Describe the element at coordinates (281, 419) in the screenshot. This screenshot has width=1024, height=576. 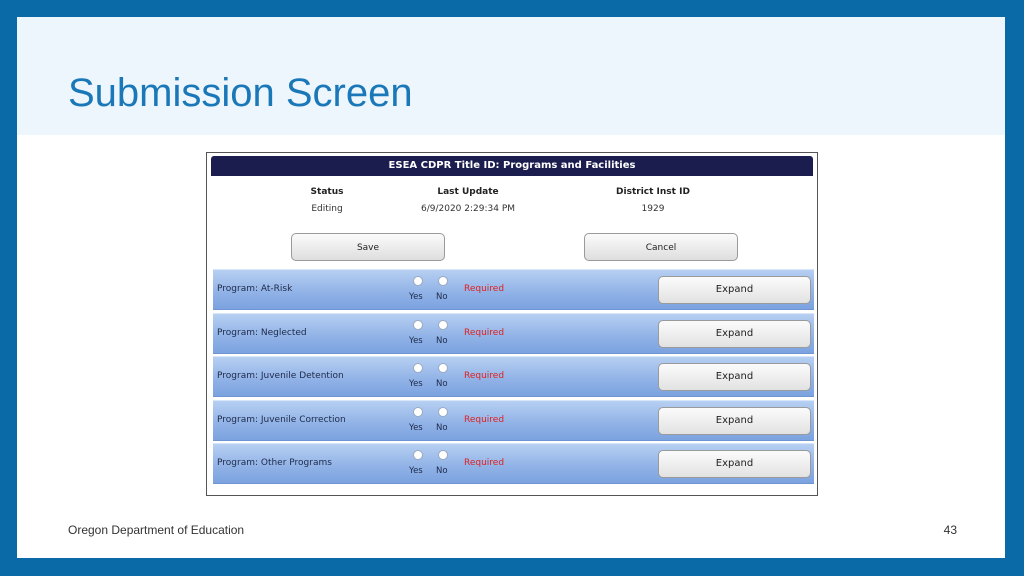
I see `program-label: Program: Juvenile Correction` at that location.